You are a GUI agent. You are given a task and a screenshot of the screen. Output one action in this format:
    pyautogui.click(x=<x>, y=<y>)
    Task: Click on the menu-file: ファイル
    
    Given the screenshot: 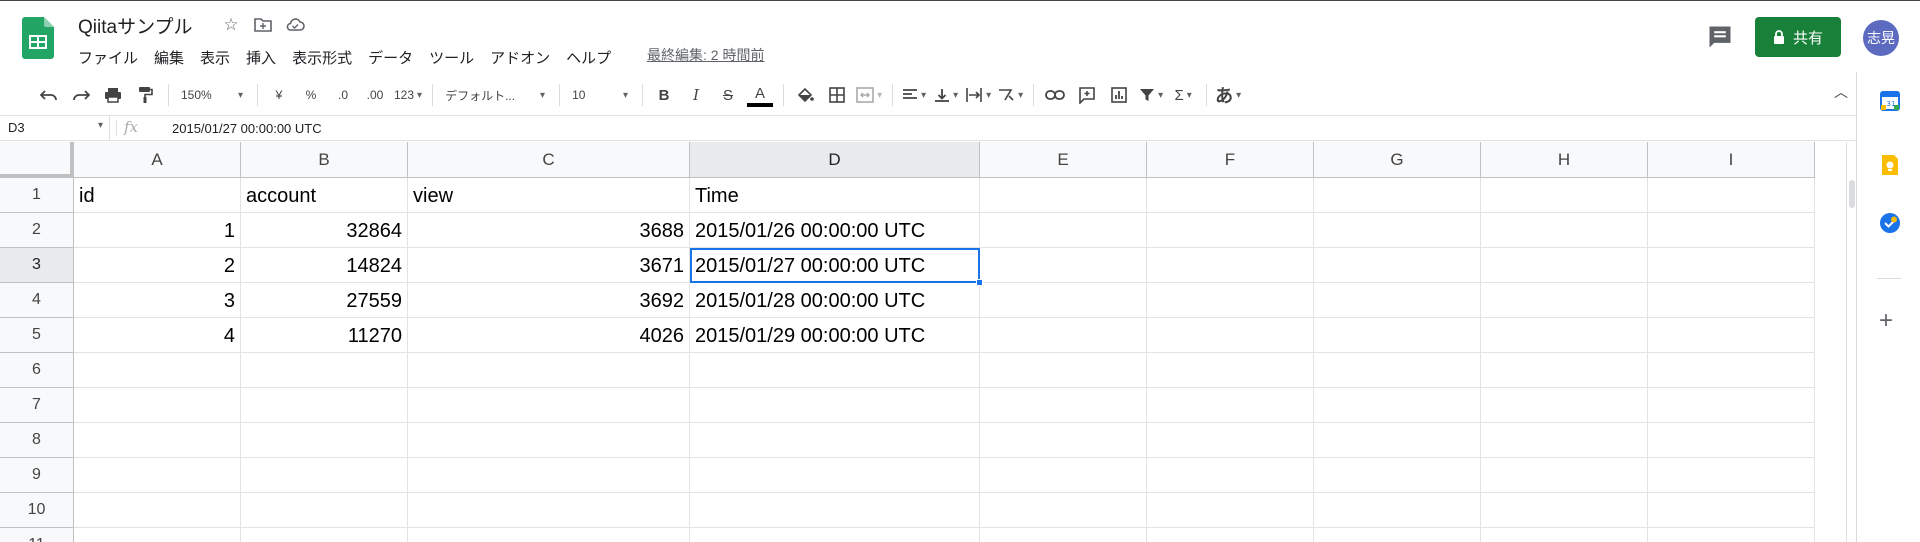 What is the action you would take?
    pyautogui.click(x=108, y=57)
    